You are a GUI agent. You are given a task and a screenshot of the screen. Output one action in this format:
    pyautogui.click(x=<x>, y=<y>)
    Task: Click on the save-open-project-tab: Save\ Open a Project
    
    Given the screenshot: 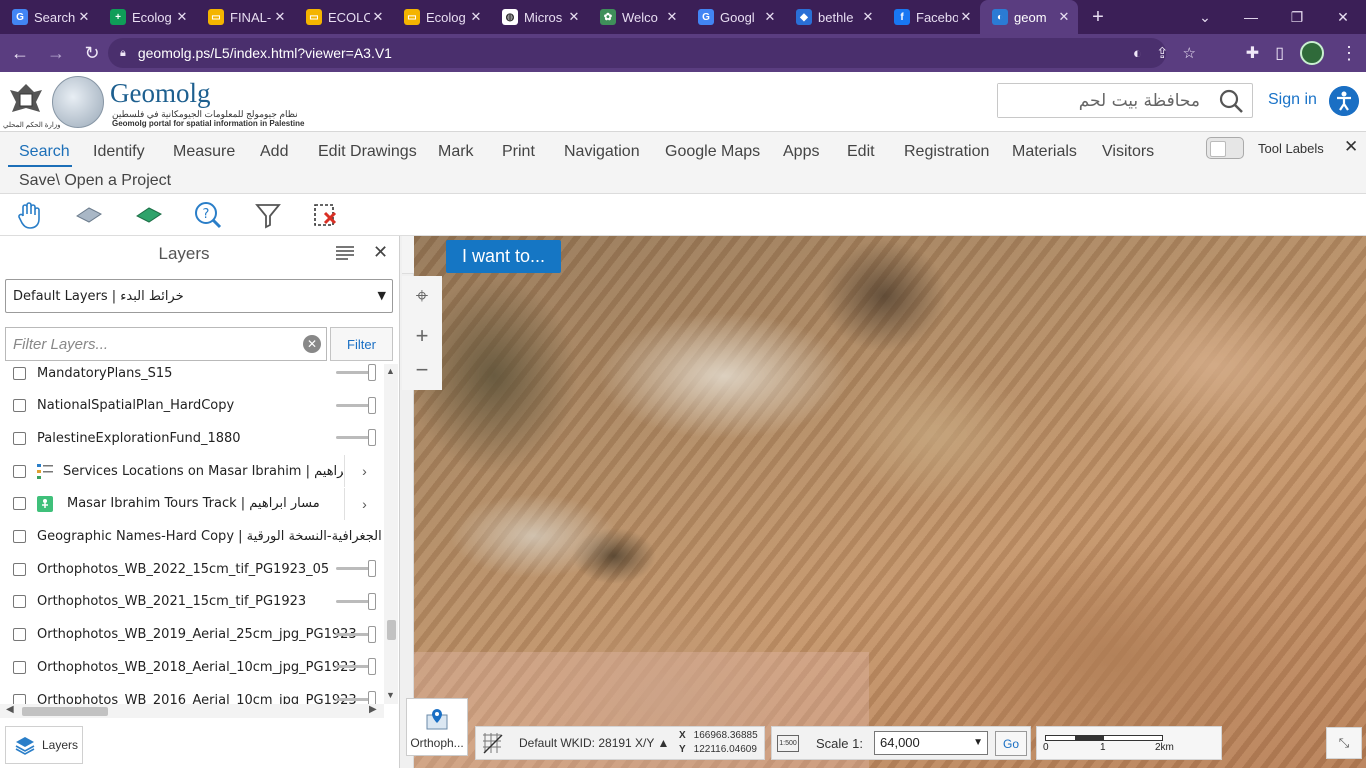 What is the action you would take?
    pyautogui.click(x=95, y=181)
    